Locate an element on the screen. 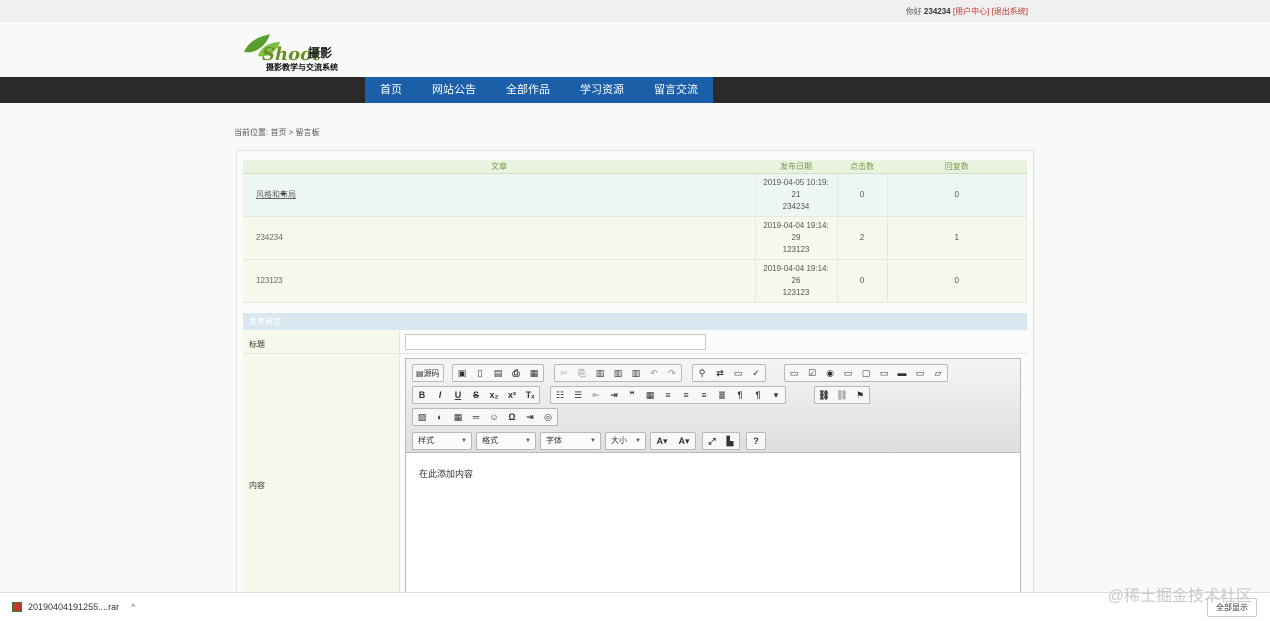  paste-icon: ▥ is located at coordinates (600, 373).